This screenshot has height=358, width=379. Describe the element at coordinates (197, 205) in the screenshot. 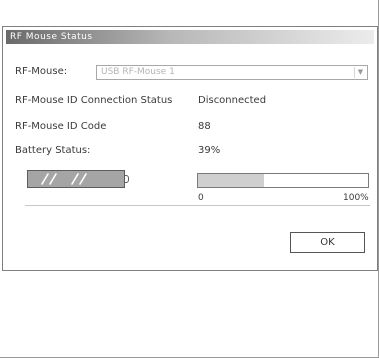

I see `dialog-divider` at that location.